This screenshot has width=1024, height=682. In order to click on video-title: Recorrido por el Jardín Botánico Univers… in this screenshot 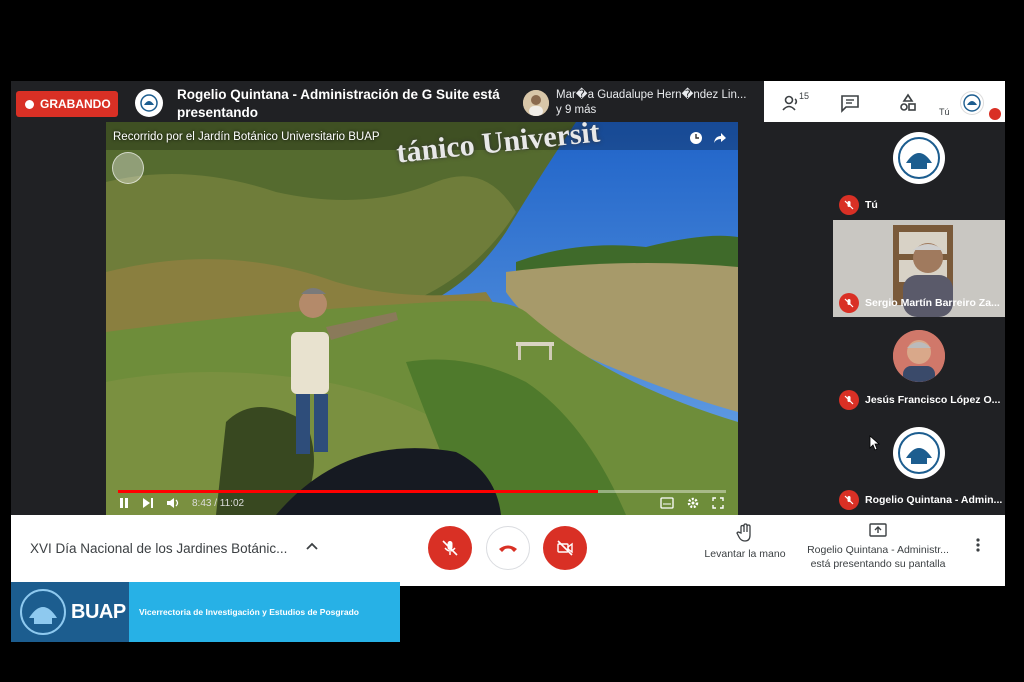, I will do `click(246, 137)`.